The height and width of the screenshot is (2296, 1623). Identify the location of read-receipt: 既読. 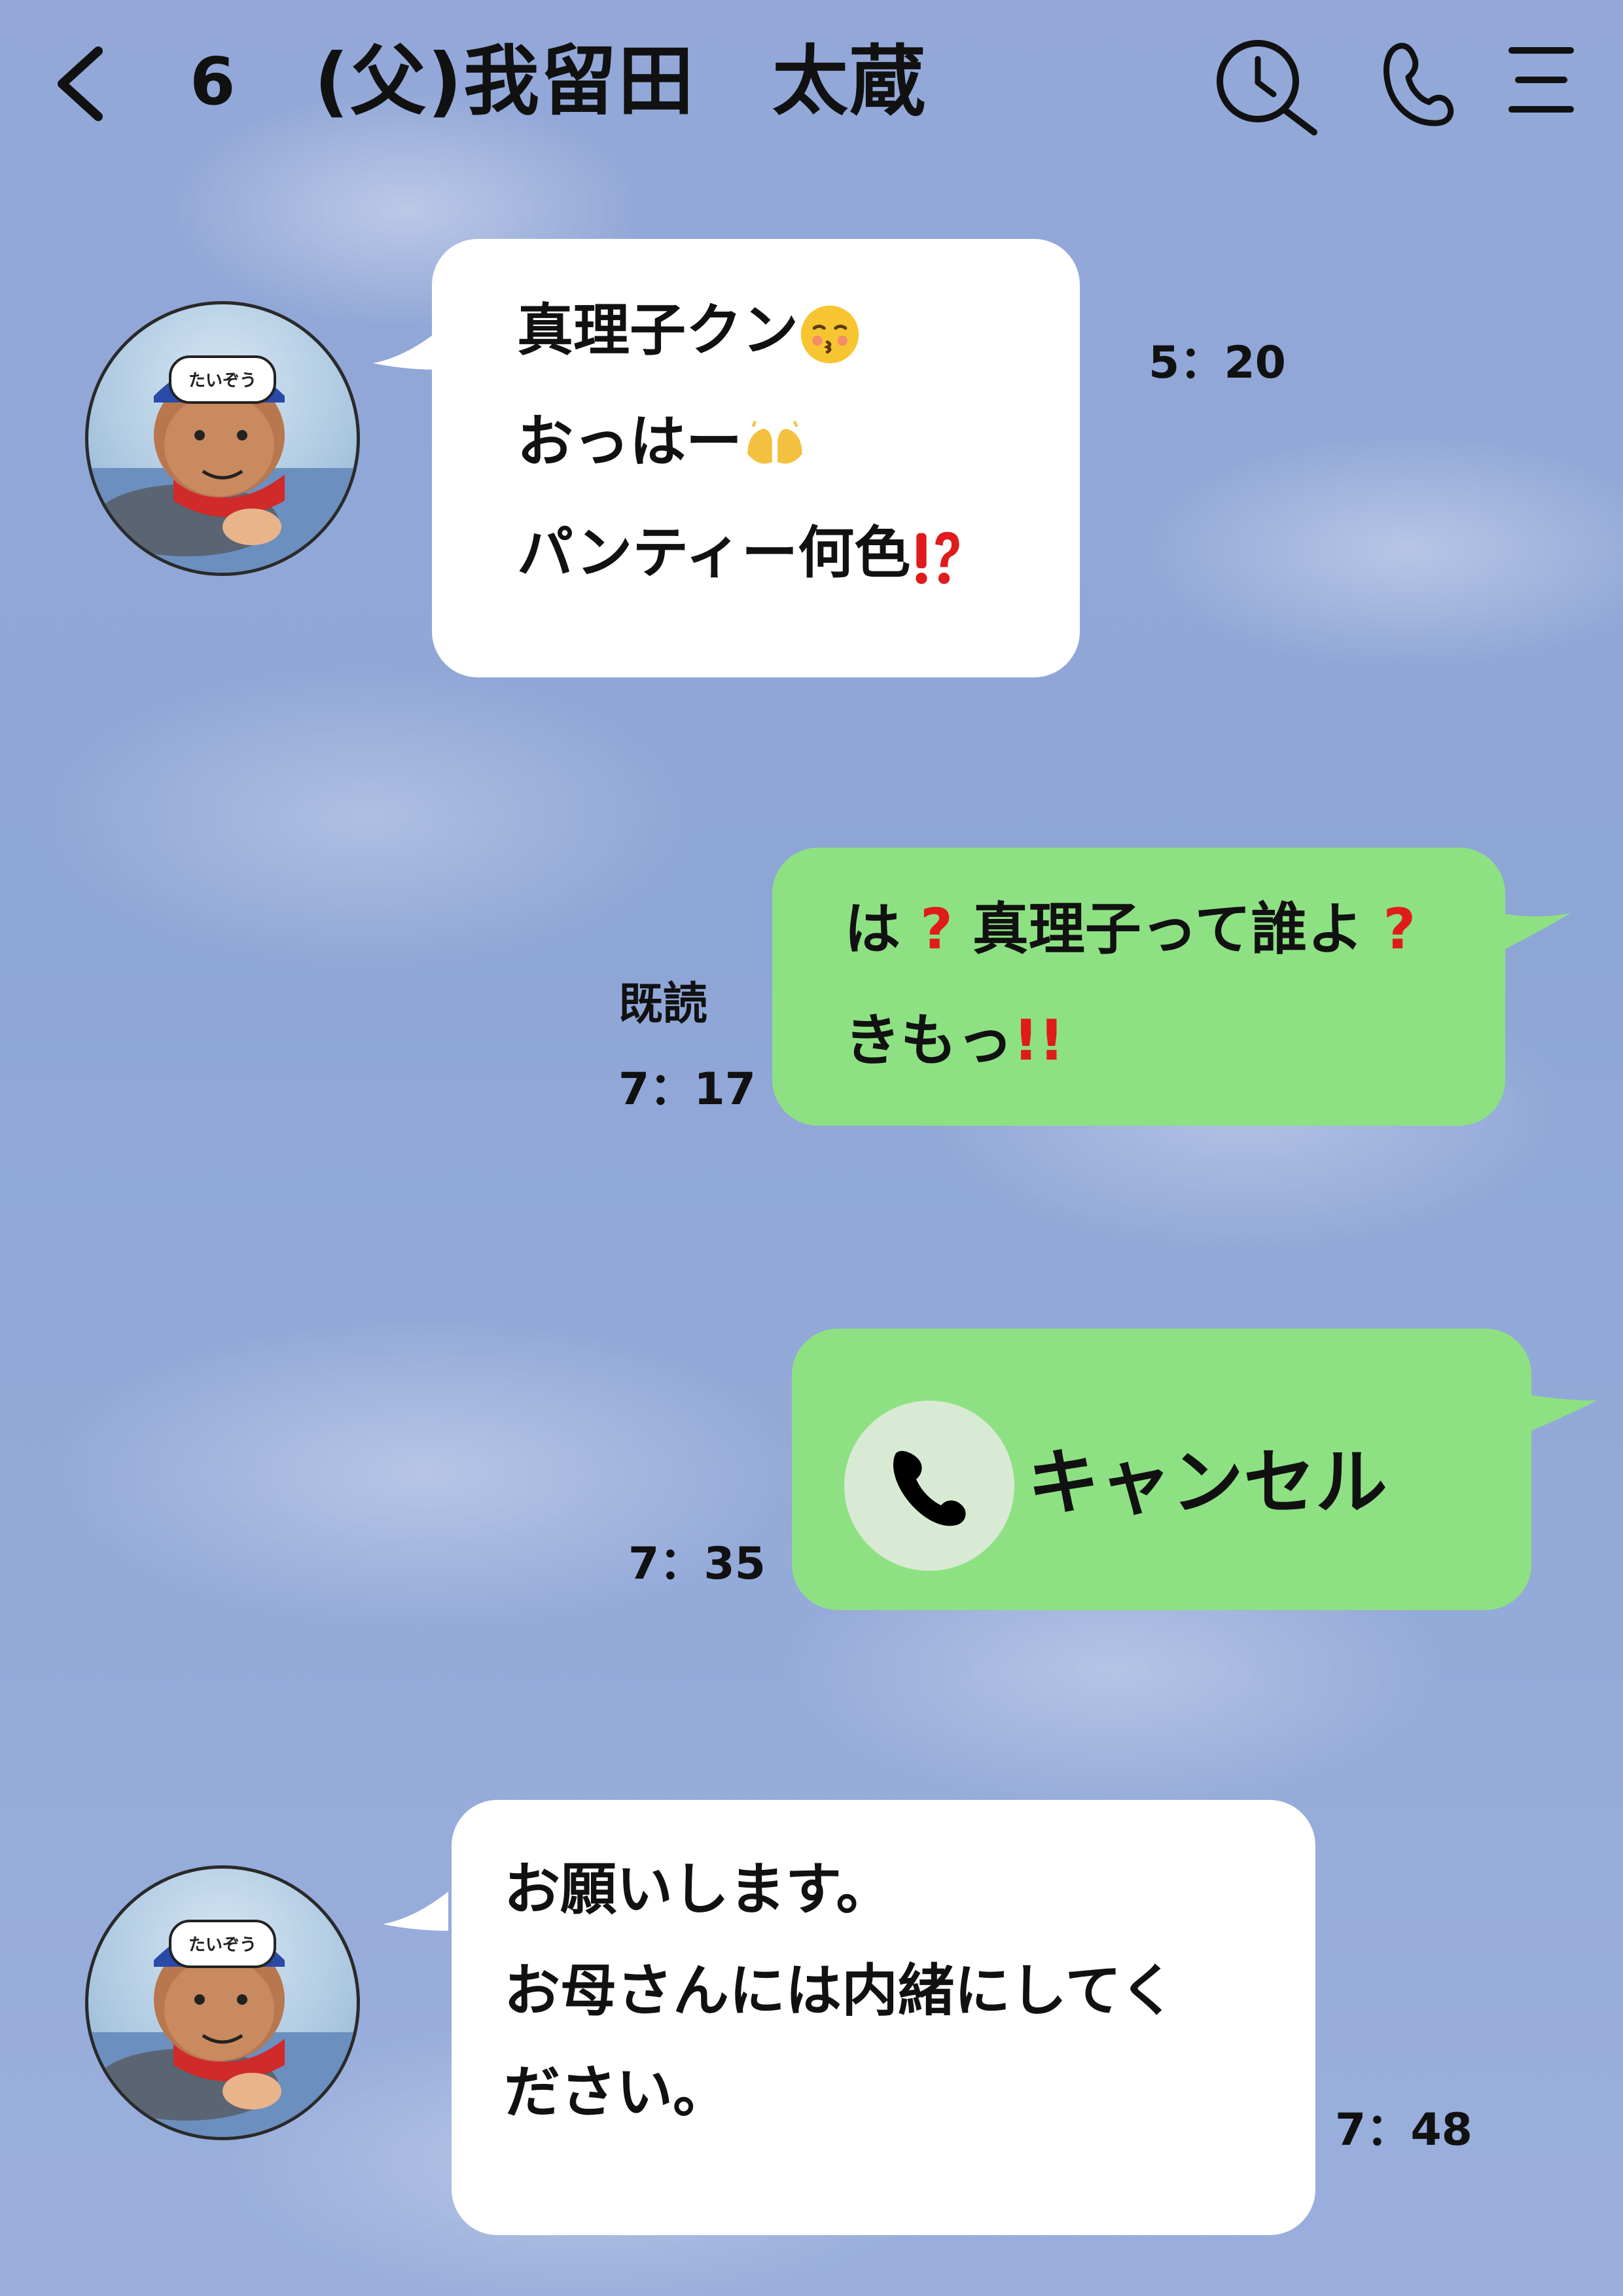
(663, 1004).